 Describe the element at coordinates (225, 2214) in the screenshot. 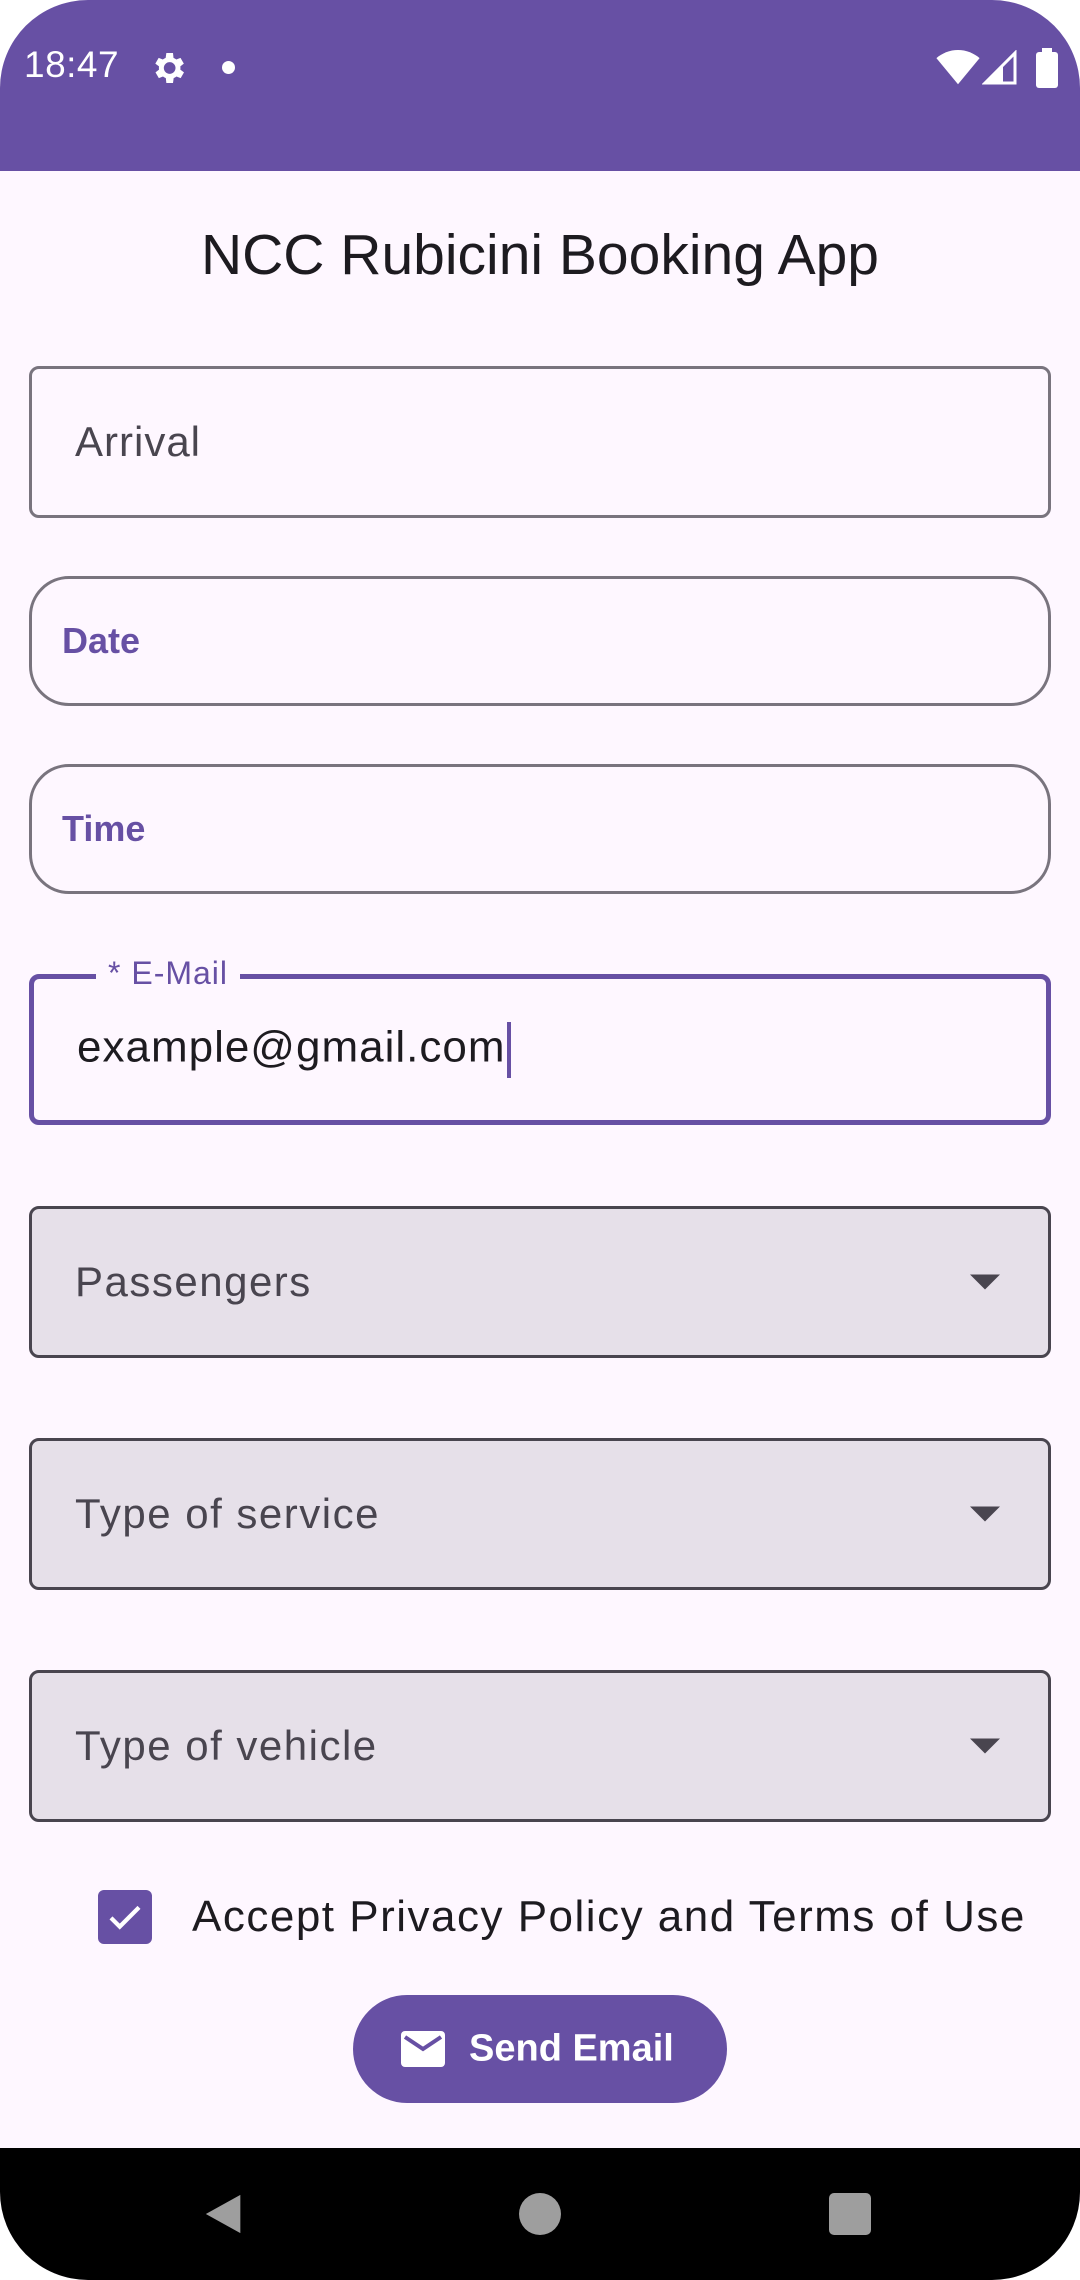

I see `back-icon` at that location.